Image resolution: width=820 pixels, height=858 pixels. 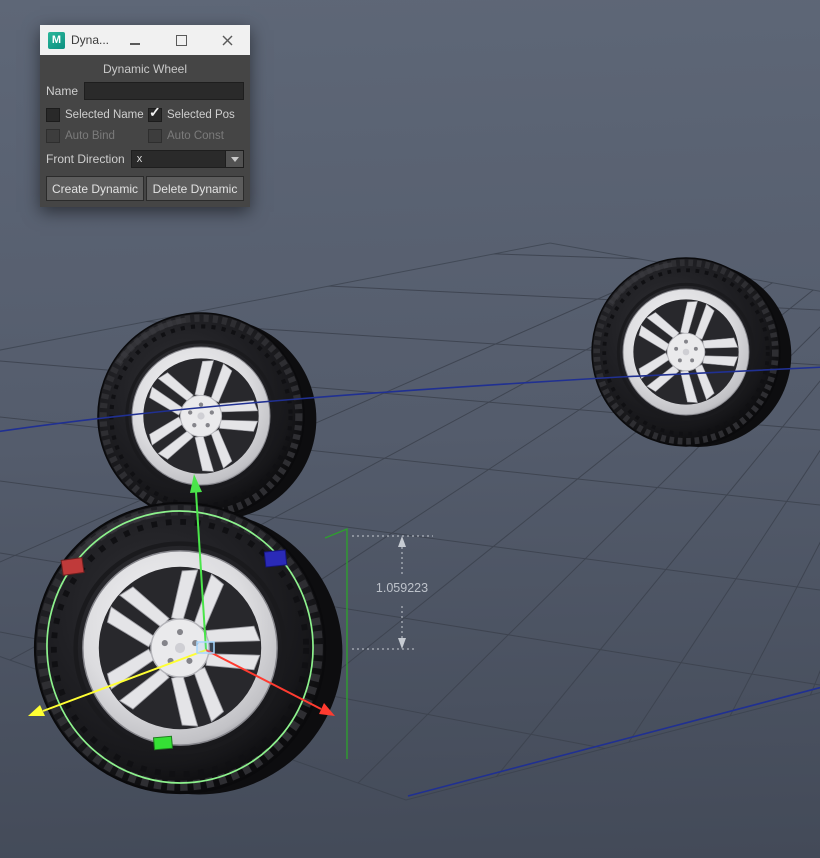 I want to click on name-label: Name, so click(x=62, y=91).